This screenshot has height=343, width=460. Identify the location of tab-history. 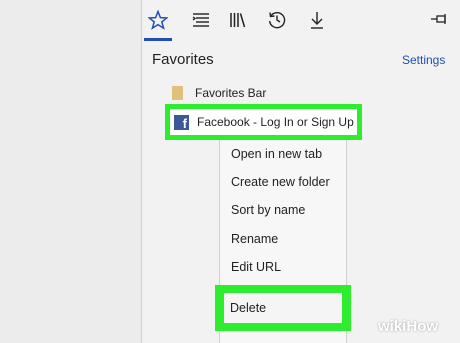
(277, 20).